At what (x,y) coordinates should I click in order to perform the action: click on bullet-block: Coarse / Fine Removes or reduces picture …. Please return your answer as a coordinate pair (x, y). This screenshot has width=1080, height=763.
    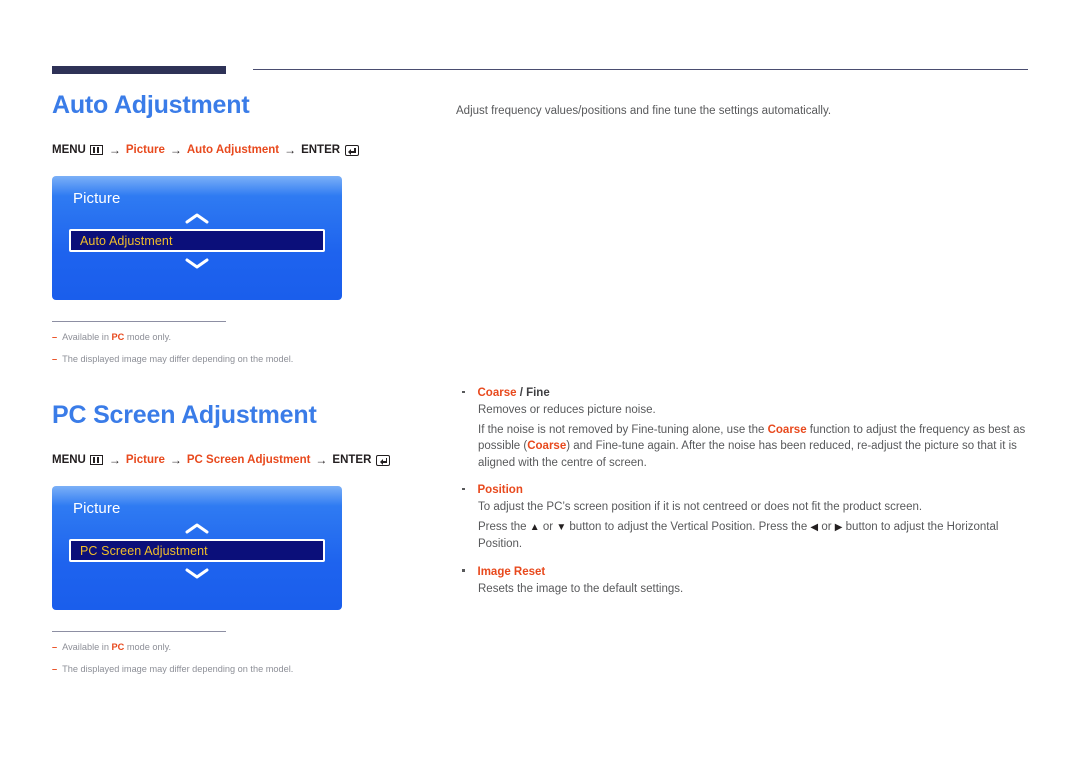
    Looking at the image, I should click on (745, 429).